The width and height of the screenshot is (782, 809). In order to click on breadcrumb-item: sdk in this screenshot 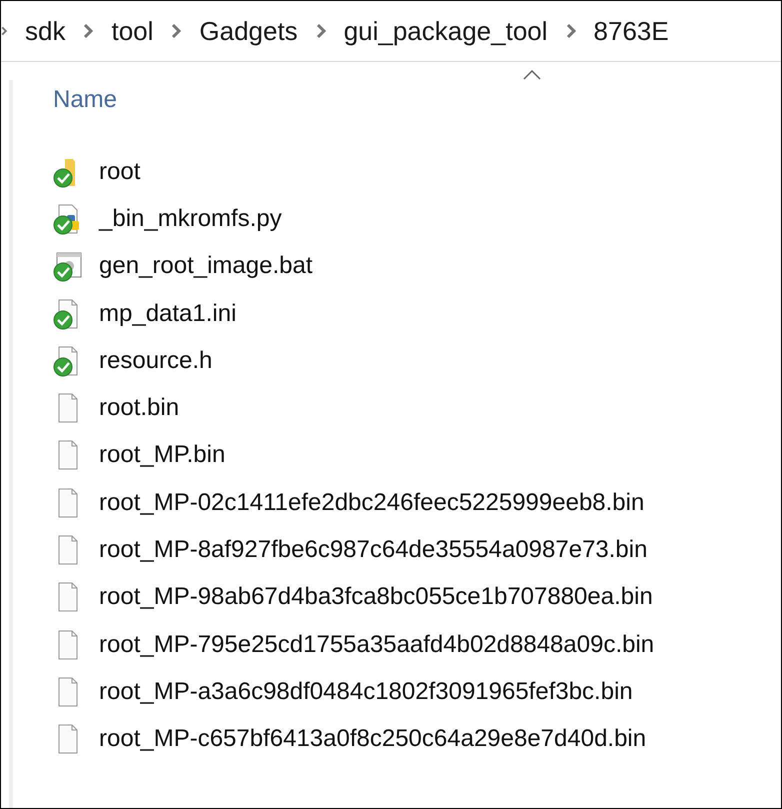, I will do `click(45, 31)`.